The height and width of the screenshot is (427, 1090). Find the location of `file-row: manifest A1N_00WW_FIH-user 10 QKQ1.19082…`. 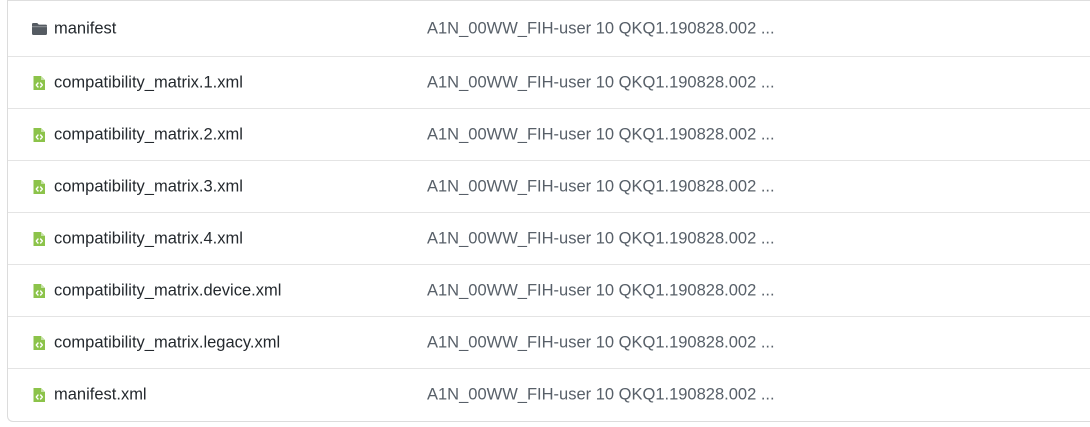

file-row: manifest A1N_00WW_FIH-user 10 QKQ1.19082… is located at coordinates (549, 28).